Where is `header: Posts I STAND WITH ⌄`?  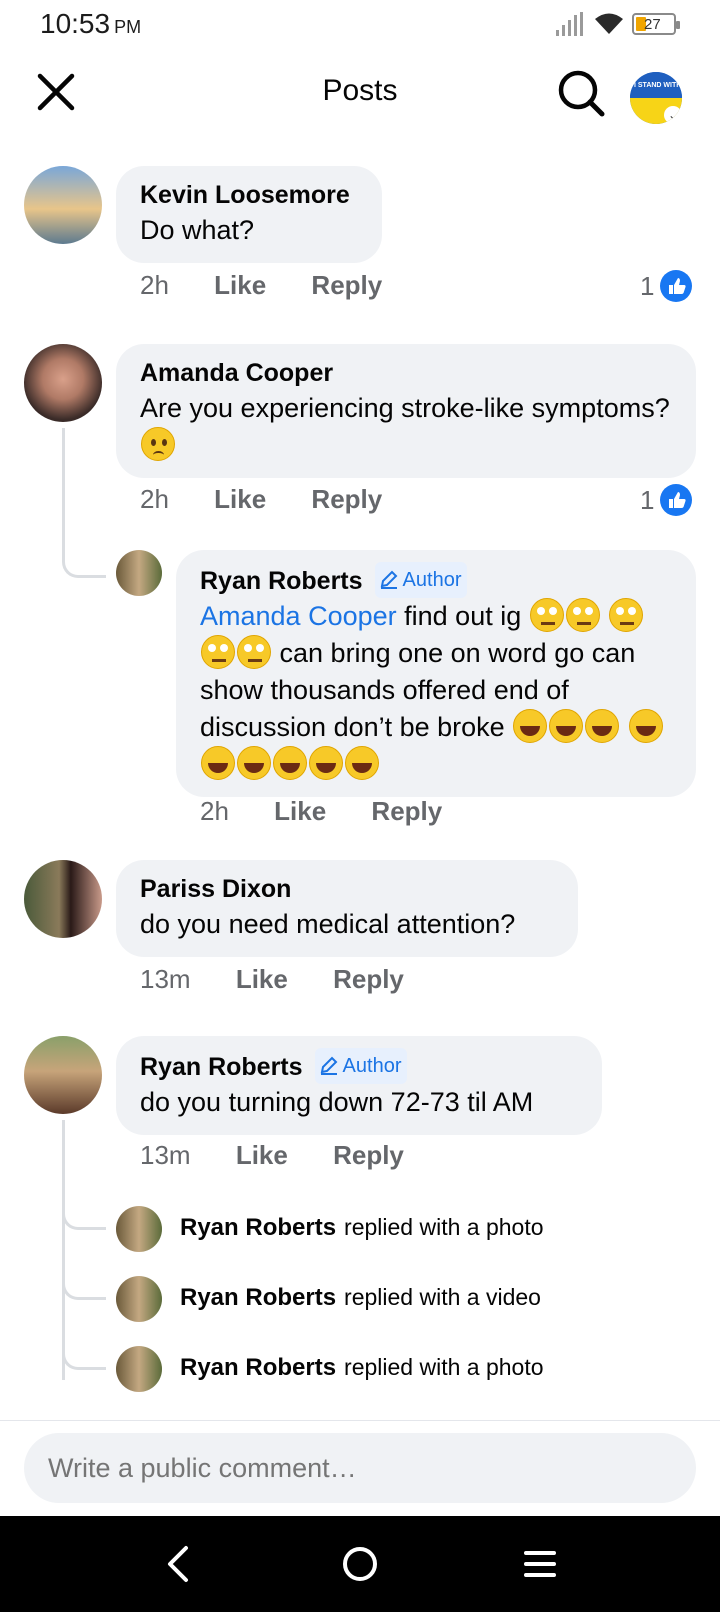 header: Posts I STAND WITH ⌄ is located at coordinates (360, 94).